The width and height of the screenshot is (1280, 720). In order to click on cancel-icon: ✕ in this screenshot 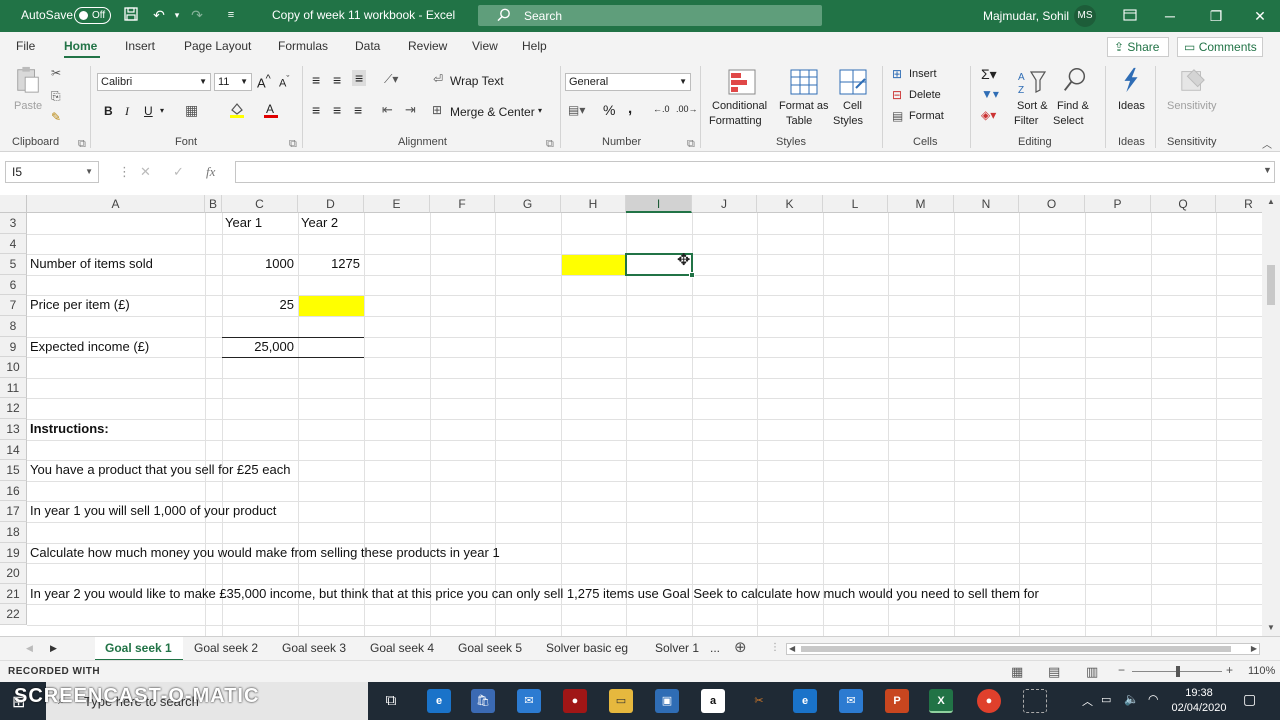, I will do `click(145, 172)`.